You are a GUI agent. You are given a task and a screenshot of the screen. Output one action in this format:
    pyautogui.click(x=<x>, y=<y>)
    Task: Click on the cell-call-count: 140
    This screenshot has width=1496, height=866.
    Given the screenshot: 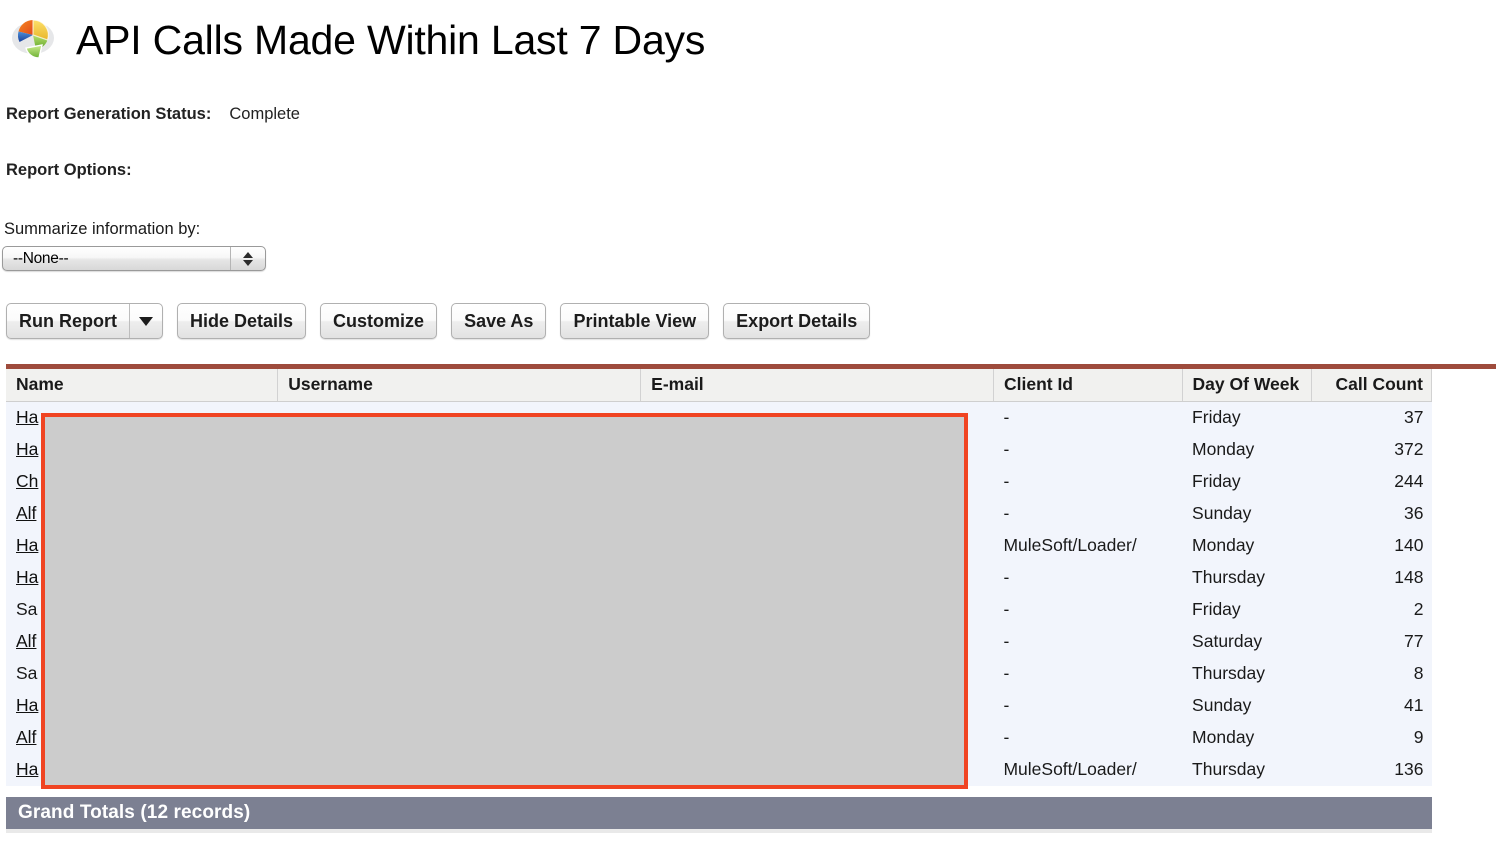 What is the action you would take?
    pyautogui.click(x=1371, y=545)
    